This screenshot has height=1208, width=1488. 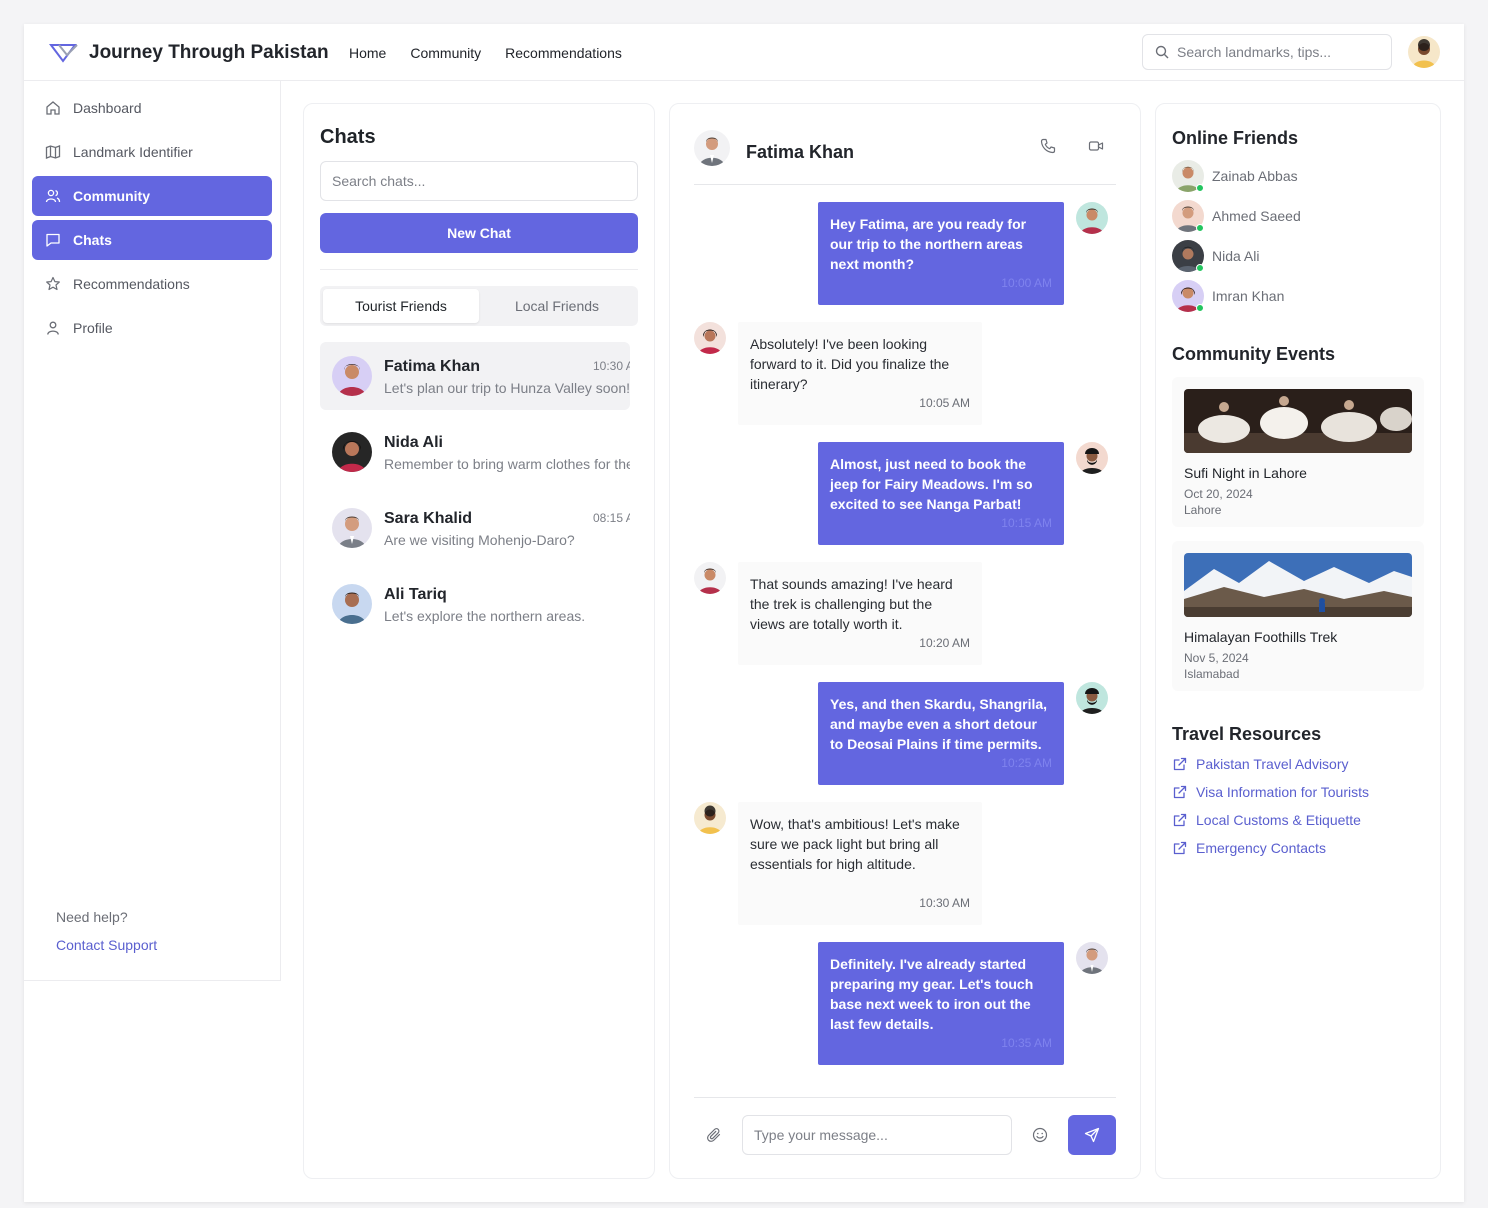 I want to click on video-icon, so click(x=1096, y=146).